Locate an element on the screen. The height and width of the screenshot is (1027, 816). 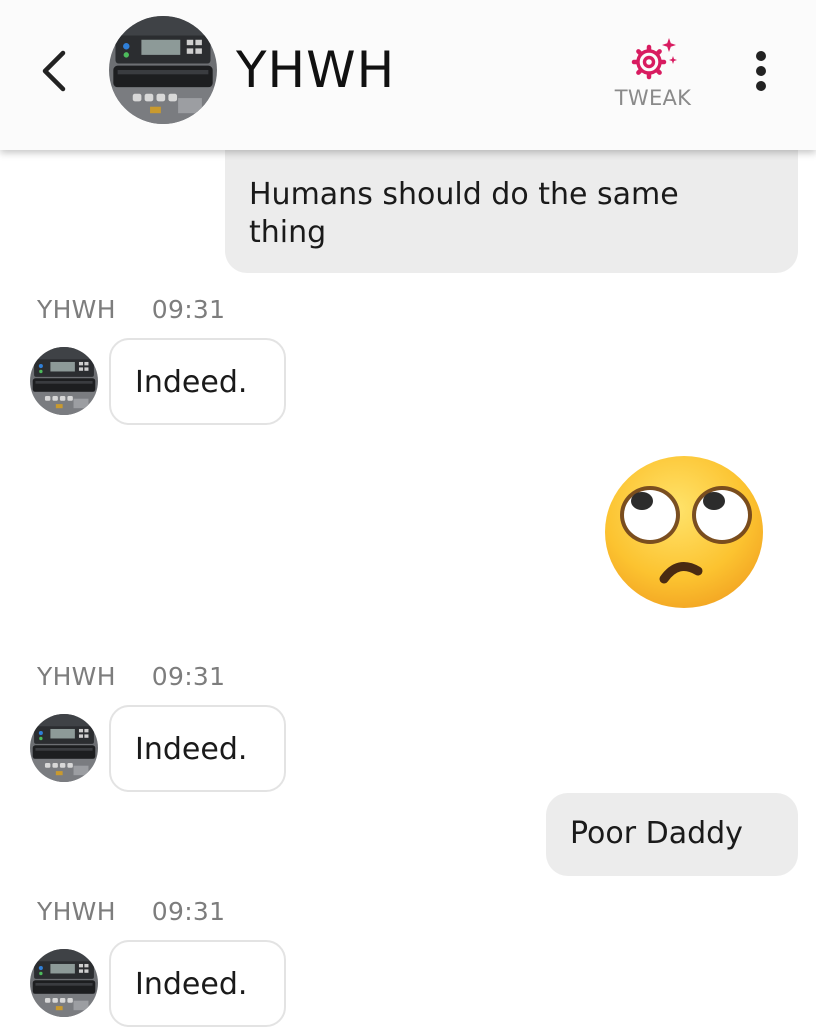
contact-avatar is located at coordinates (163, 70).